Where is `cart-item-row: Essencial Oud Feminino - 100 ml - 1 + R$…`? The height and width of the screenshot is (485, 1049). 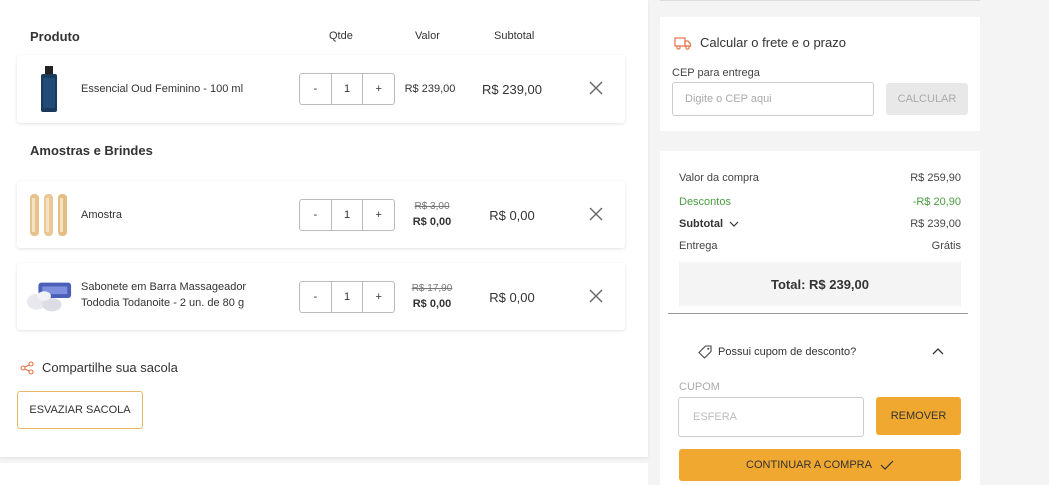
cart-item-row: Essencial Oud Feminino - 100 ml - 1 + R$… is located at coordinates (321, 89).